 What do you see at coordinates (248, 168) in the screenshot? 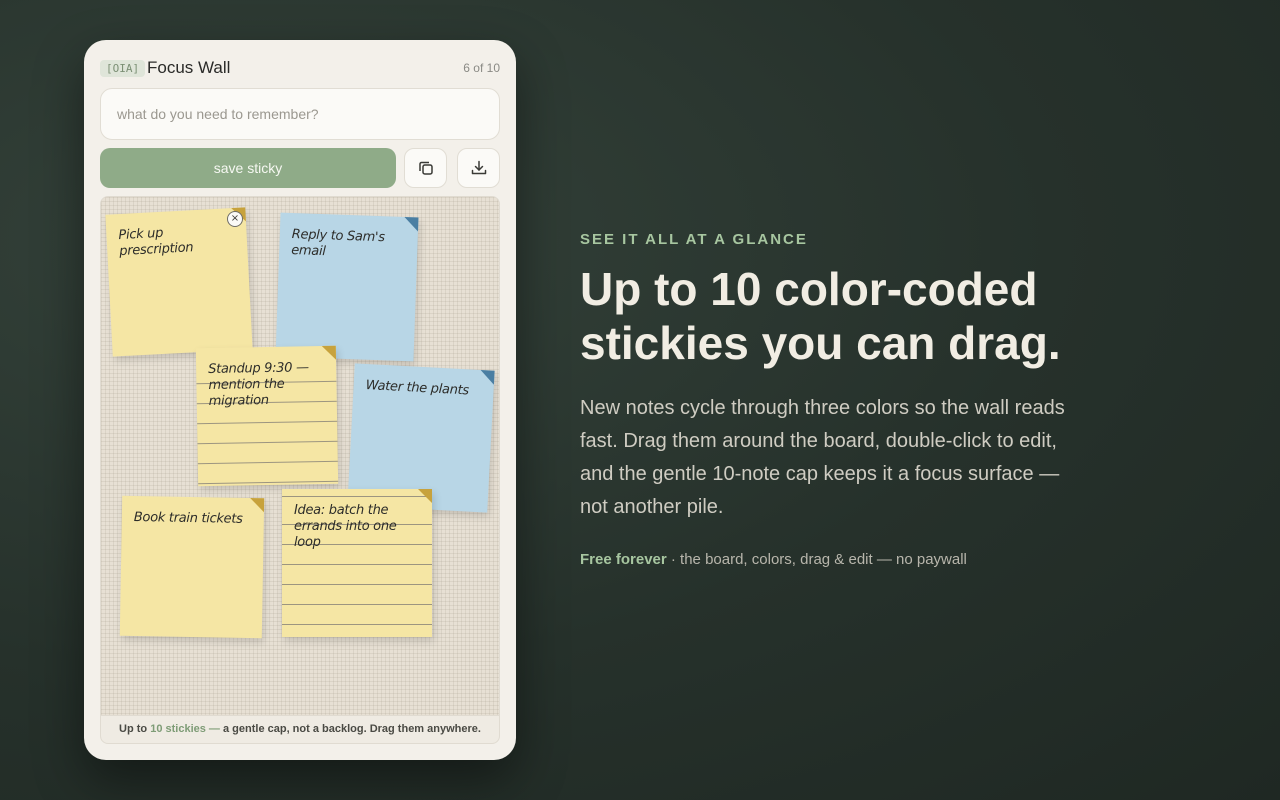
I see `save-sticky-button: save sticky` at bounding box center [248, 168].